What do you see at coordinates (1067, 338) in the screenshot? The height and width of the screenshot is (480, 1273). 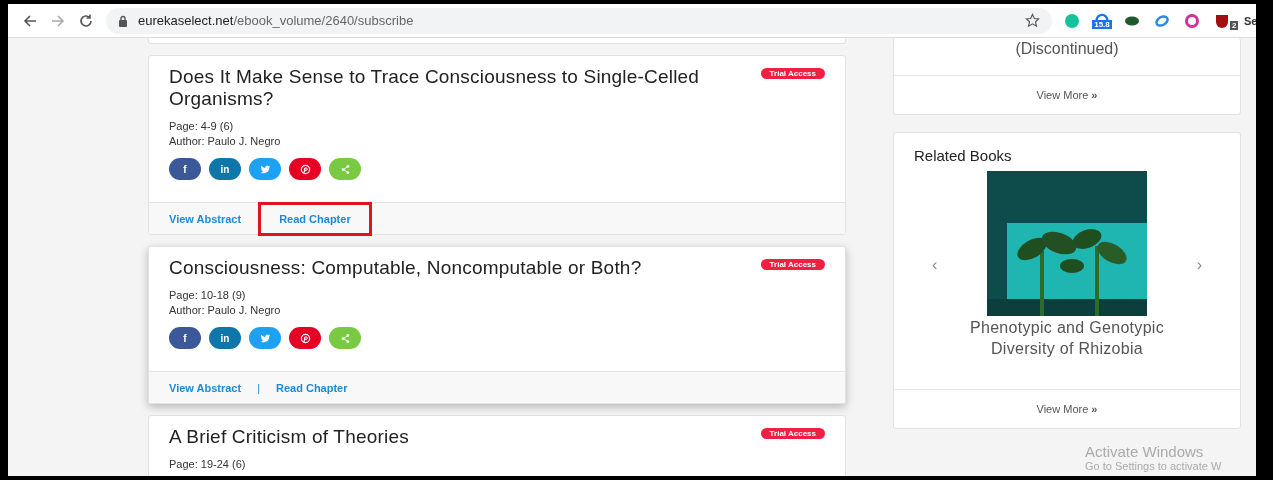 I see `book-title: Phenotypic and Genotypic Diversity of Rhizobia` at bounding box center [1067, 338].